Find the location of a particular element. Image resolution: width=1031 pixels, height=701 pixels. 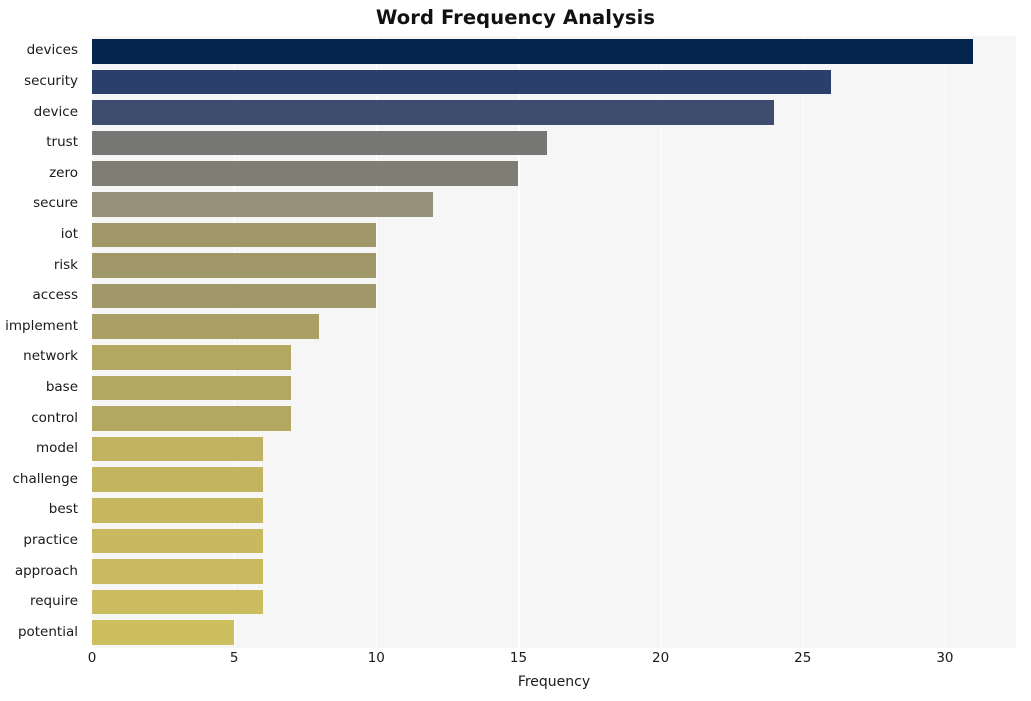

x-tick-label-0: 0 is located at coordinates (92, 658).